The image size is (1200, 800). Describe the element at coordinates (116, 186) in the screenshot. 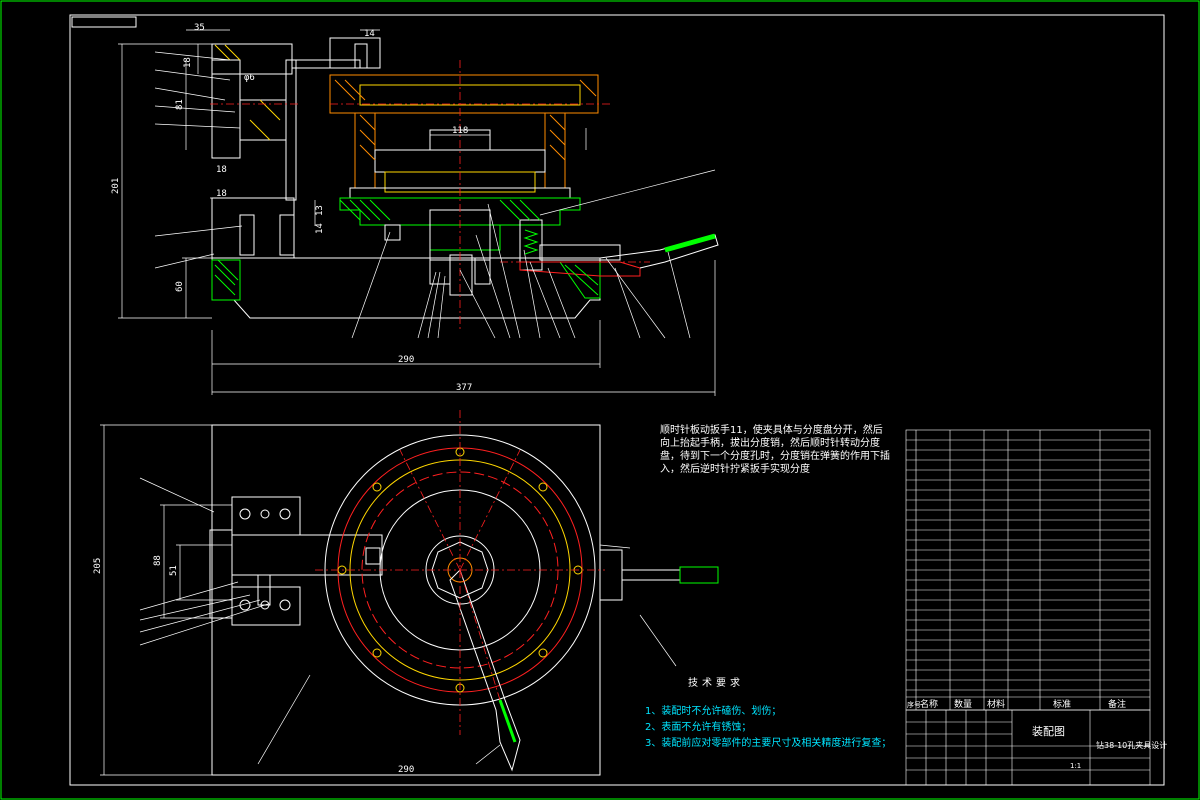

I see `dim-201: 201` at that location.